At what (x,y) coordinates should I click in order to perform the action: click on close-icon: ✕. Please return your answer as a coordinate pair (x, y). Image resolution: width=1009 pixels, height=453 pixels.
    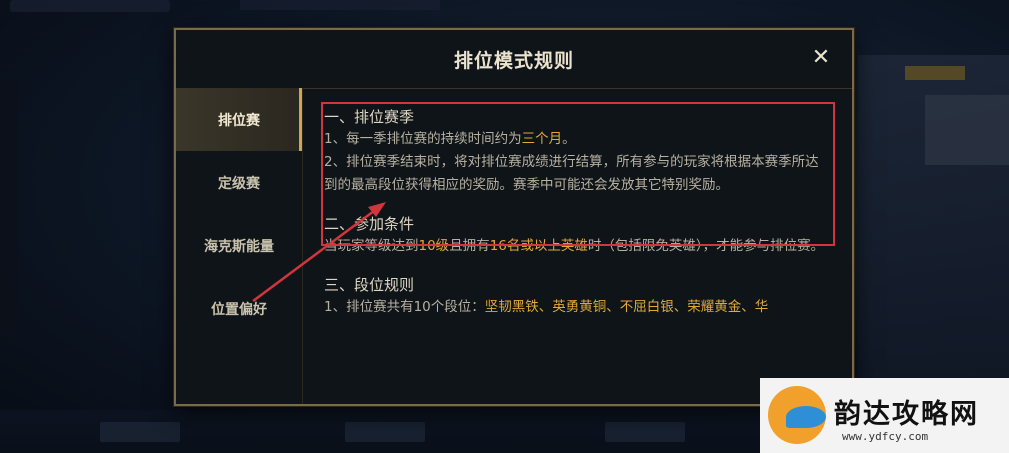
    Looking at the image, I should click on (821, 57).